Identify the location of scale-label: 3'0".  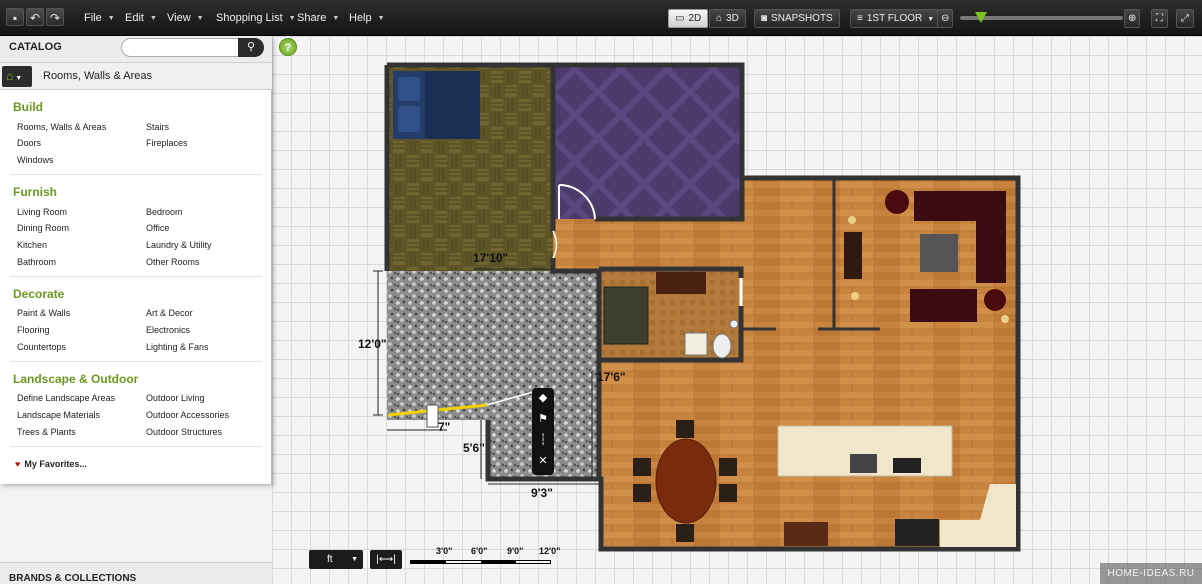
(444, 551).